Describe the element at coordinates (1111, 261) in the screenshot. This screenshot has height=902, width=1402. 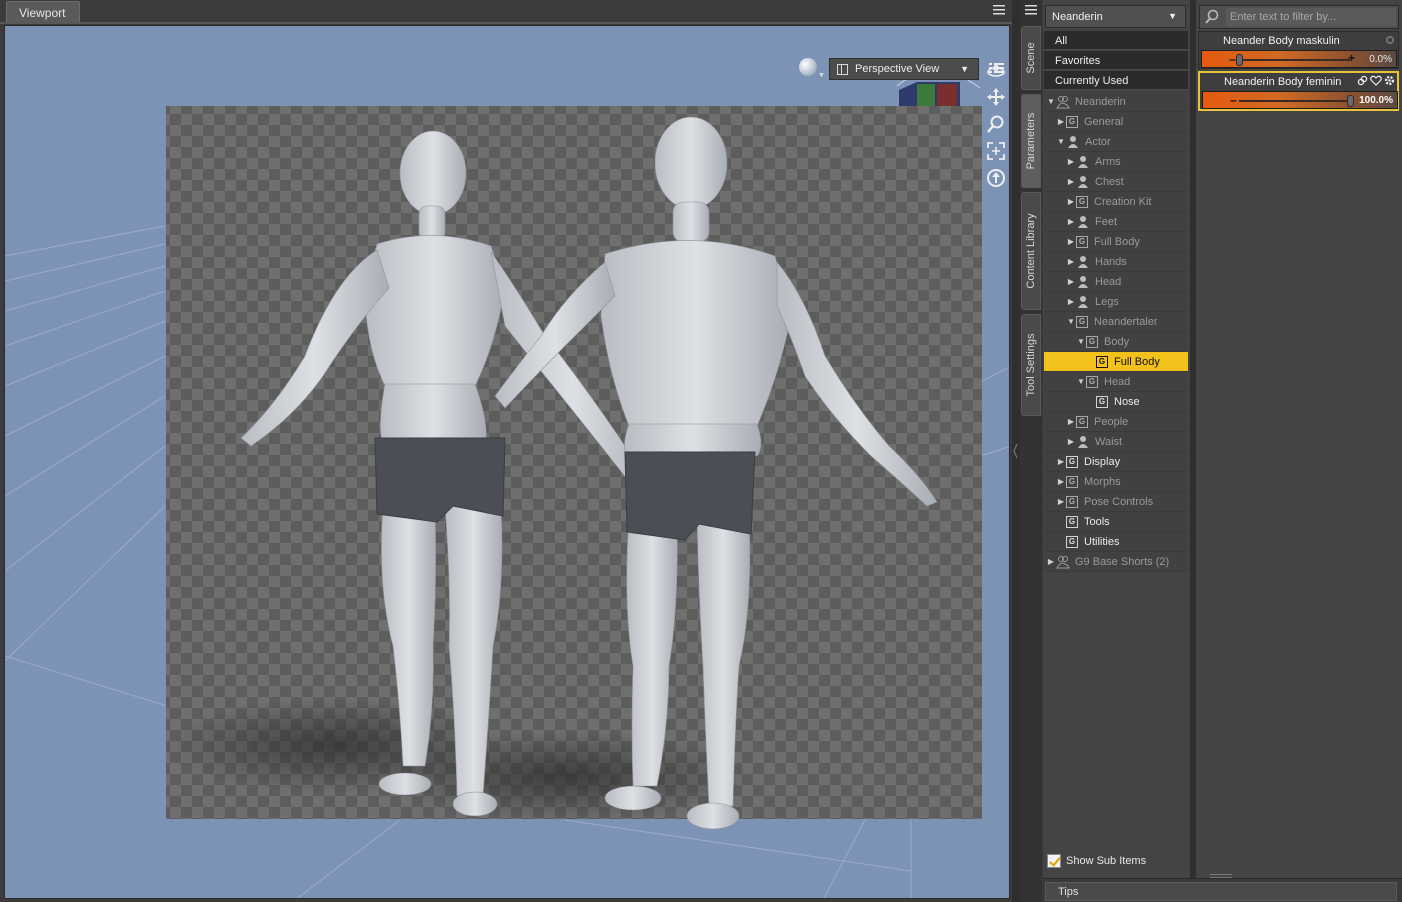
I see `tree-item-label: Hands` at that location.